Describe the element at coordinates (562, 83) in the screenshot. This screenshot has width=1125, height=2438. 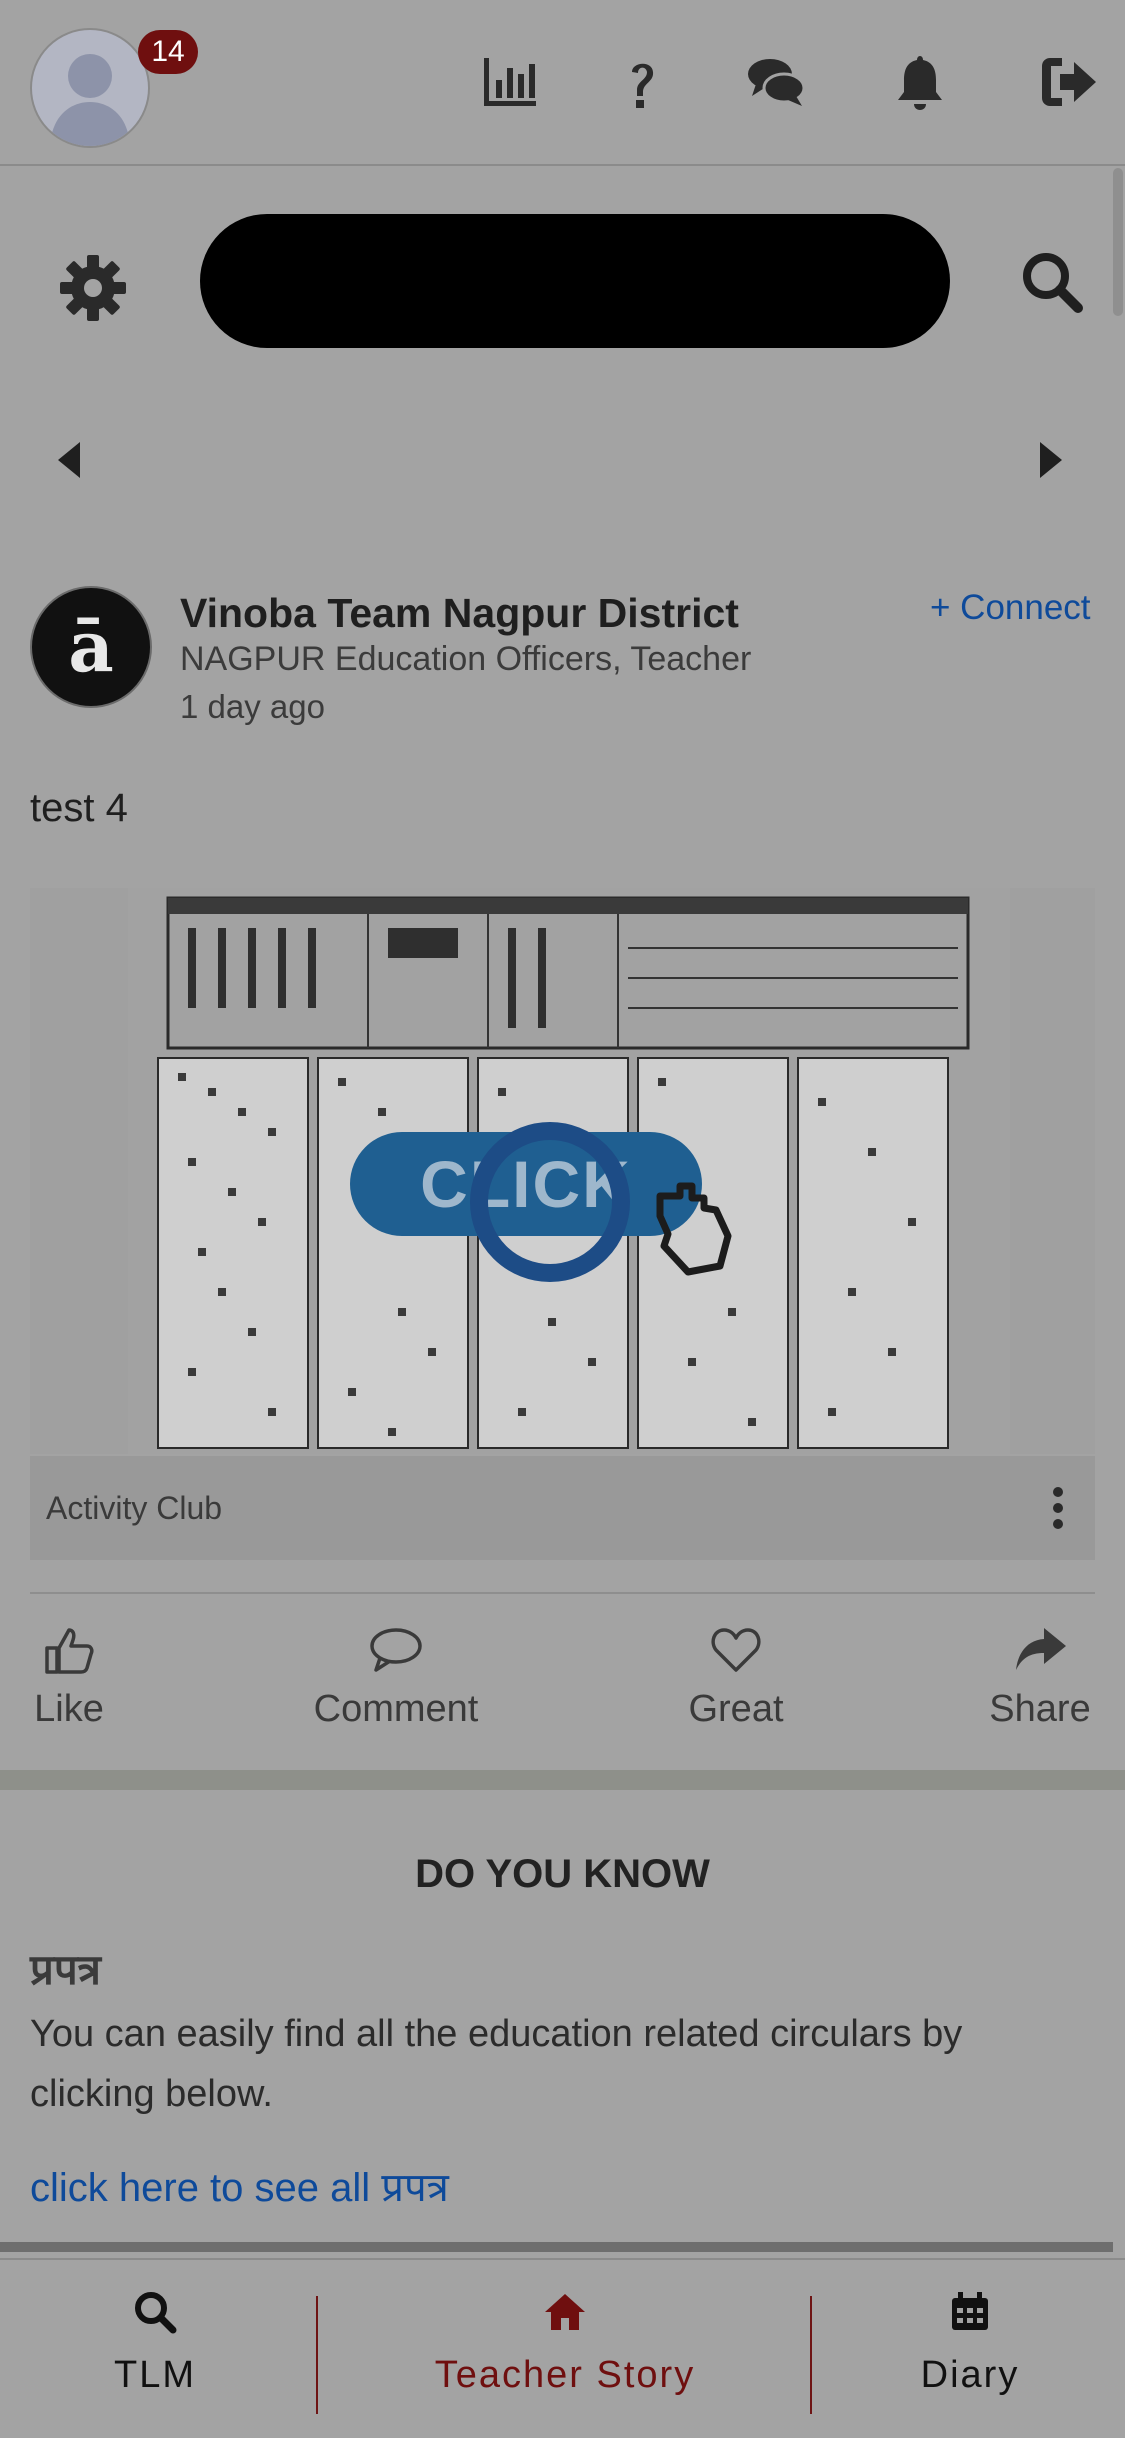
I see `top-bar: 14` at that location.